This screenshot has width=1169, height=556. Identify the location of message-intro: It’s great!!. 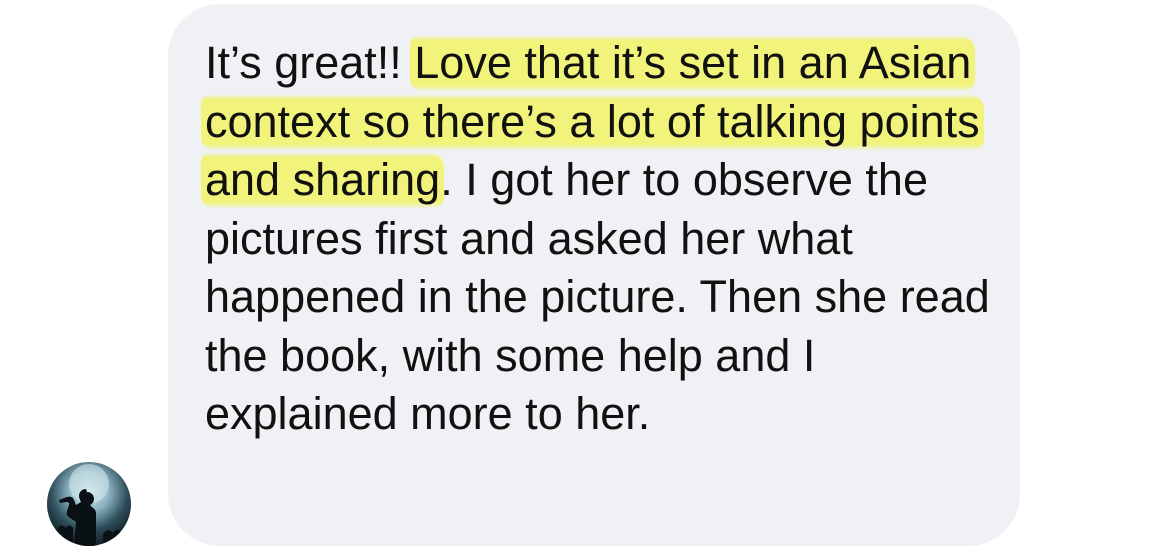
(303, 62).